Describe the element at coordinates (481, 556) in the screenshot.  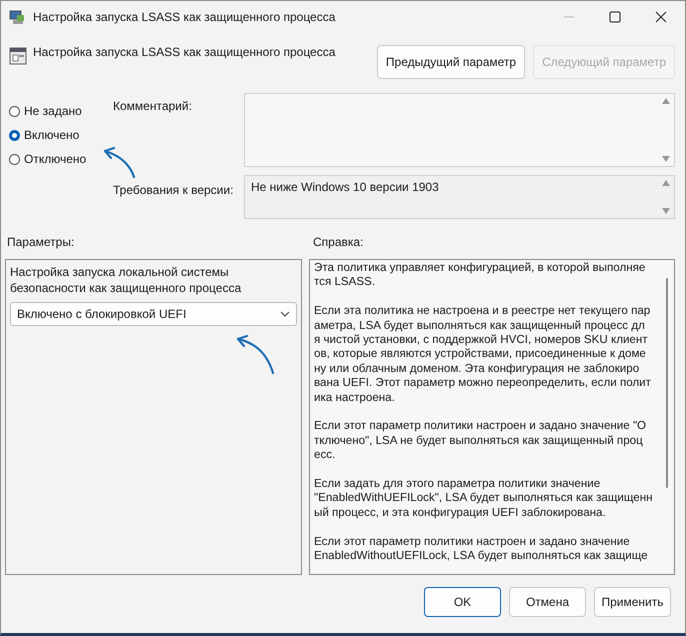
I see `help-text-line: EnabledWithoutUEFILock, LSA будет выполняться как защище` at that location.